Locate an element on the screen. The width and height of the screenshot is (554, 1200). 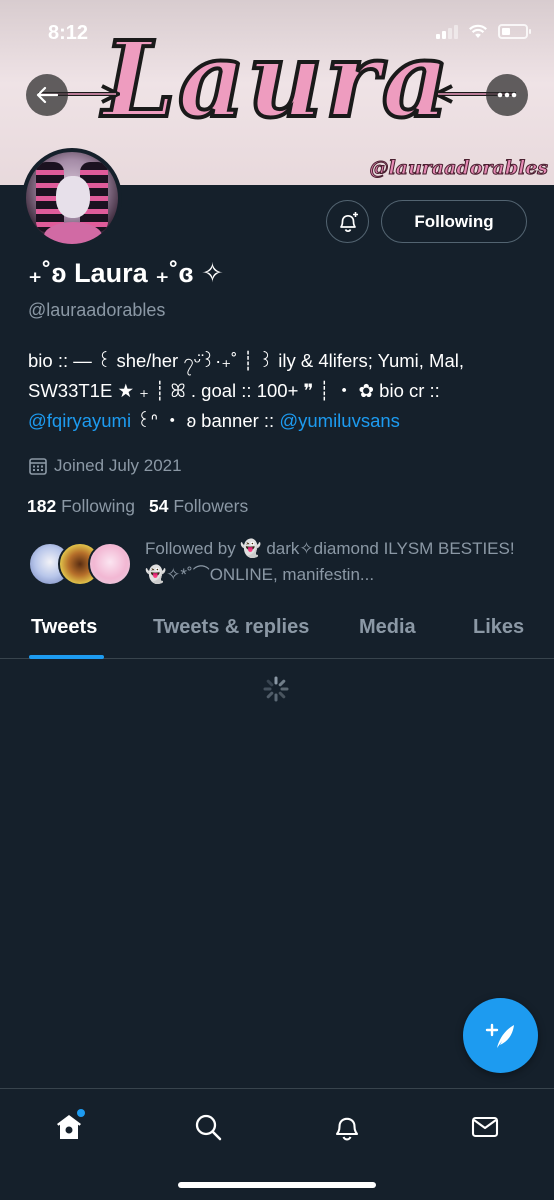
followers-count-link: 54 Followers is located at coordinates (198, 506).